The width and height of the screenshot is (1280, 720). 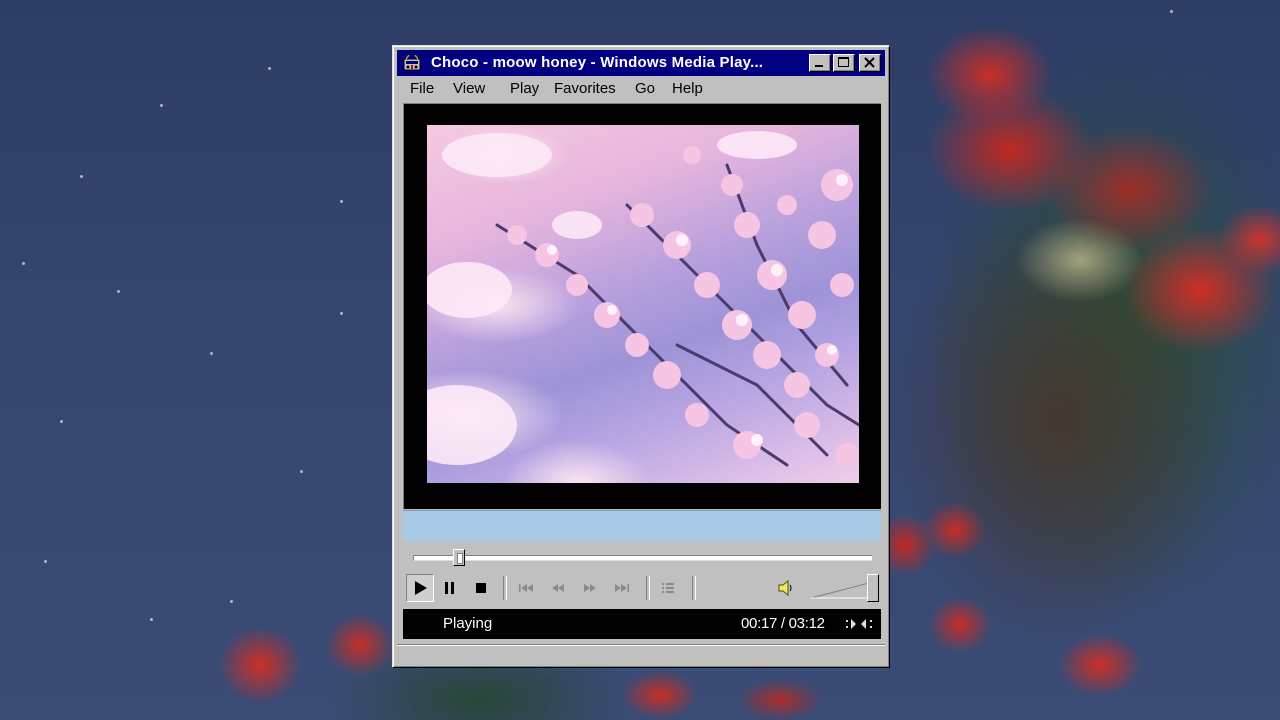 I want to click on seek-bar, so click(x=642, y=558).